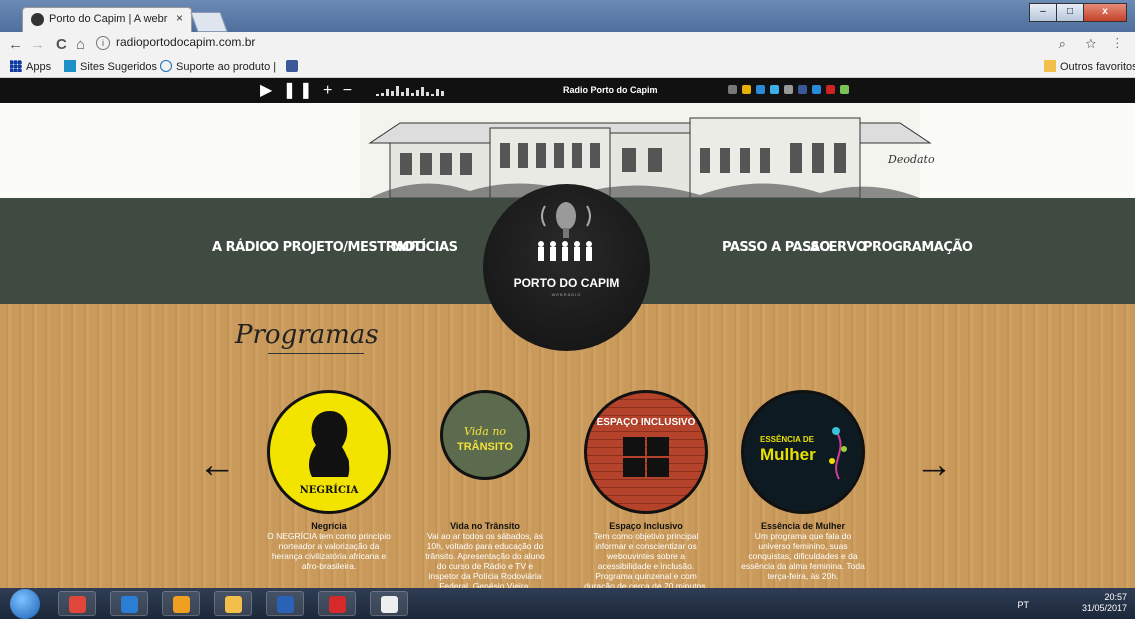  What do you see at coordinates (16, 66) in the screenshot?
I see `apps-grid-icon` at bounding box center [16, 66].